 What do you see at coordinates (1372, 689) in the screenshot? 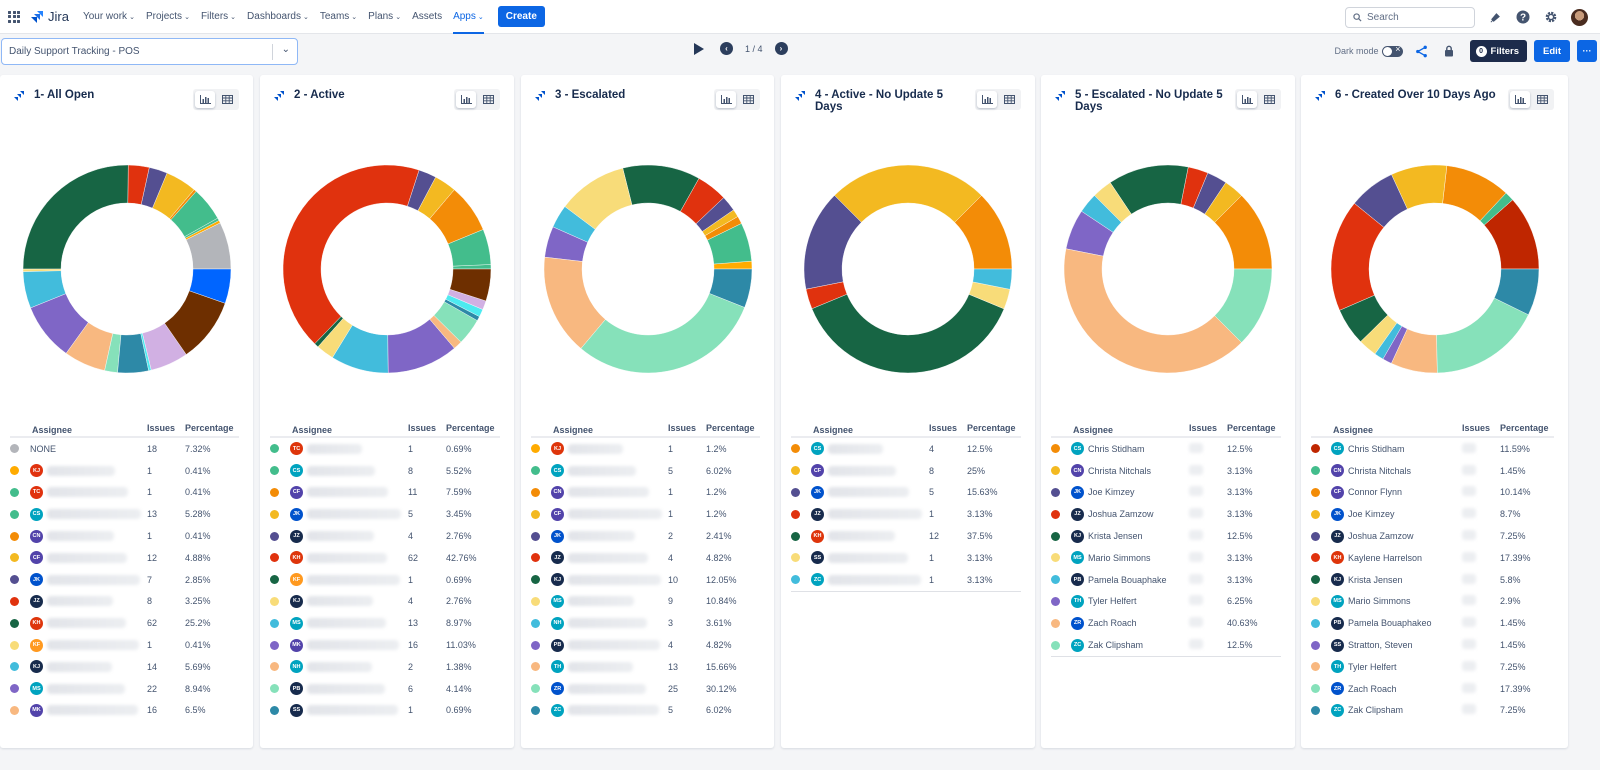
I see `assignee-name: Zach Roach` at bounding box center [1372, 689].